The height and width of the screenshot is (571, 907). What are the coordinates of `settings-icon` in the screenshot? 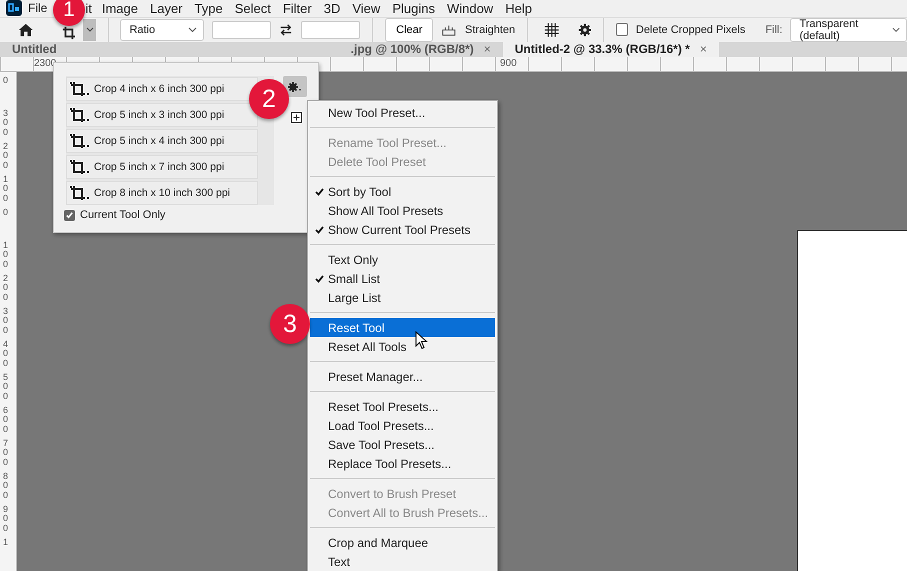 It's located at (585, 30).